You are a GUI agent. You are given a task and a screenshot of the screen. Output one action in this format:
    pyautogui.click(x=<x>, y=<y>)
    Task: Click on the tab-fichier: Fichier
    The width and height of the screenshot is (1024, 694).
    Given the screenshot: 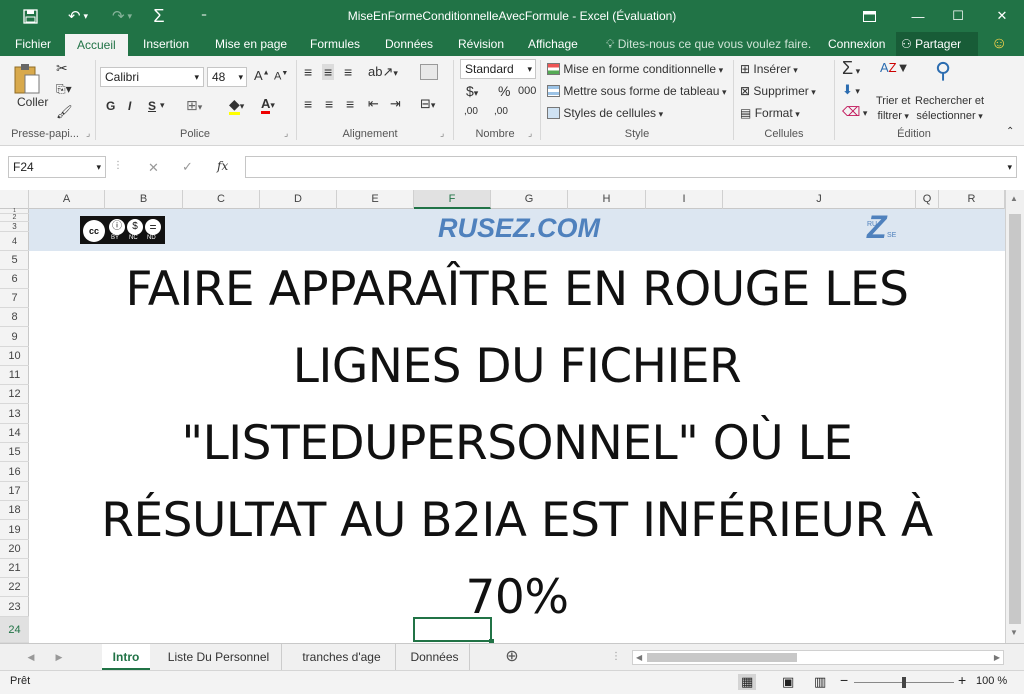 What is the action you would take?
    pyautogui.click(x=33, y=44)
    